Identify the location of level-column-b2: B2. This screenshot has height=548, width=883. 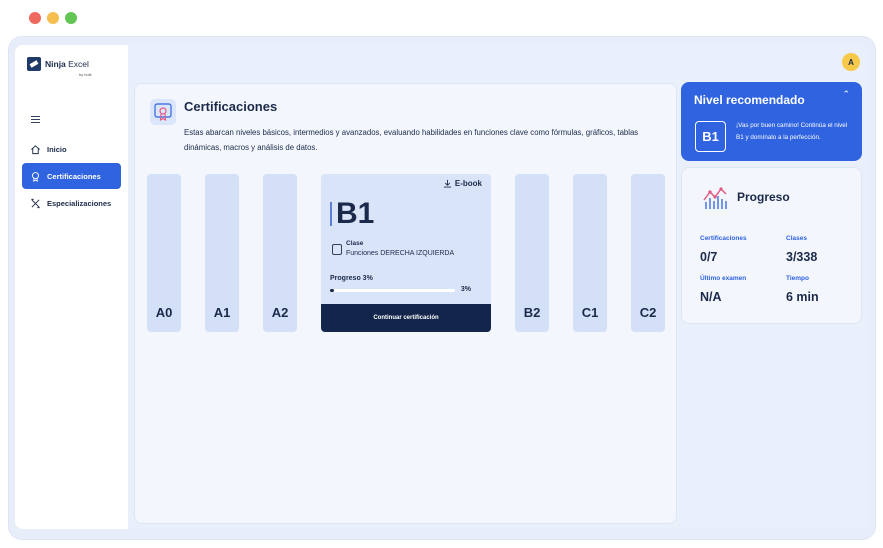
(532, 253).